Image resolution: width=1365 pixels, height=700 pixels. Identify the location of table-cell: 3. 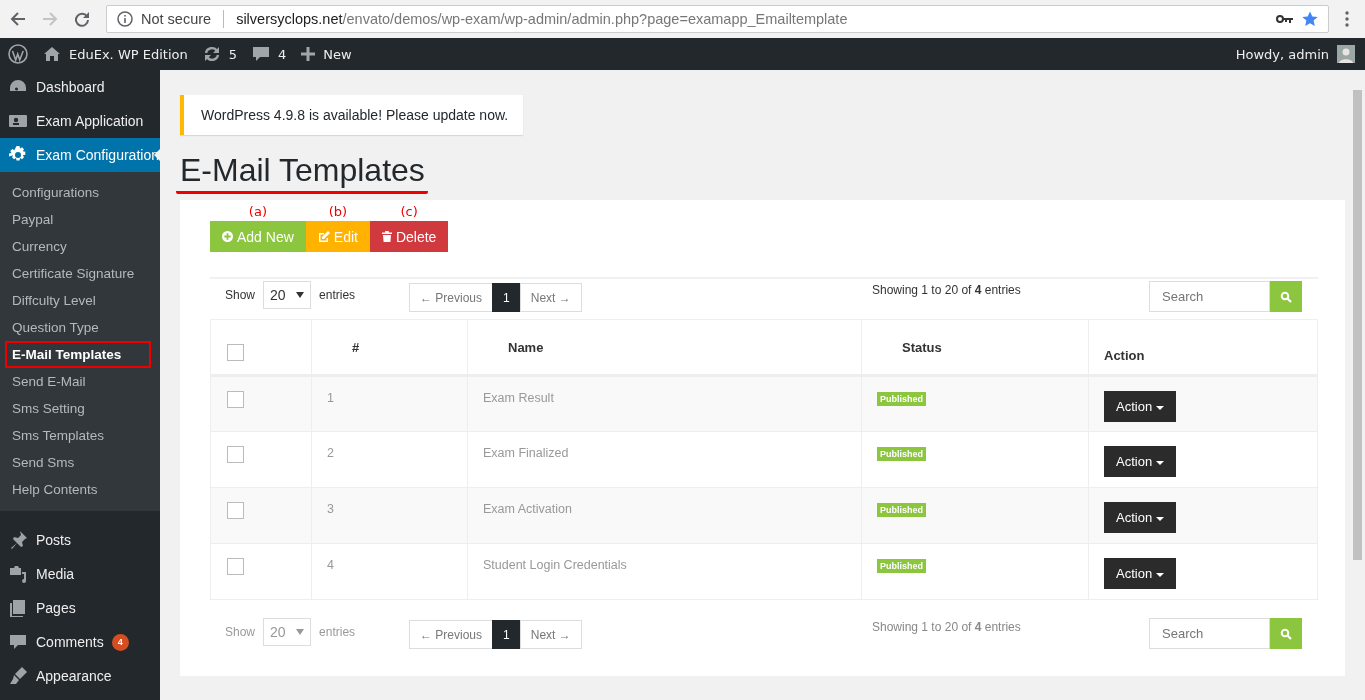
(330, 509).